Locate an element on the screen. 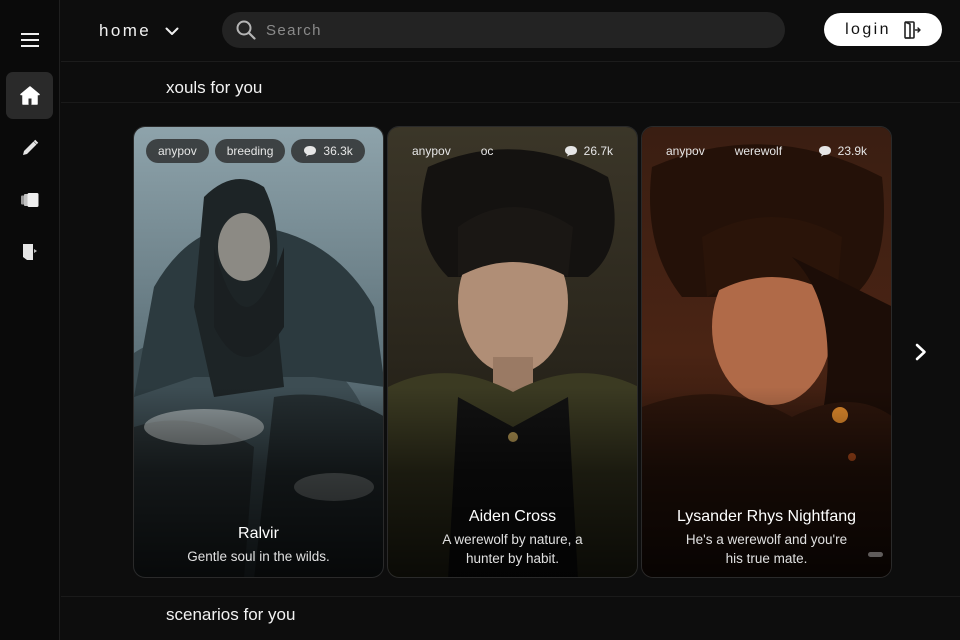  top-bar: home login is located at coordinates (510, 31).